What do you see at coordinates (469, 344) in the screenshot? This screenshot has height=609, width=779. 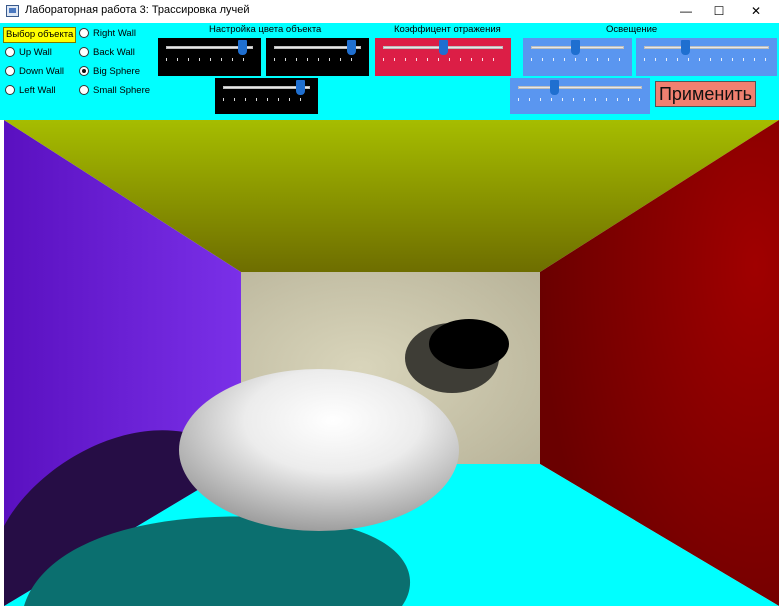 I see `small-sphere` at bounding box center [469, 344].